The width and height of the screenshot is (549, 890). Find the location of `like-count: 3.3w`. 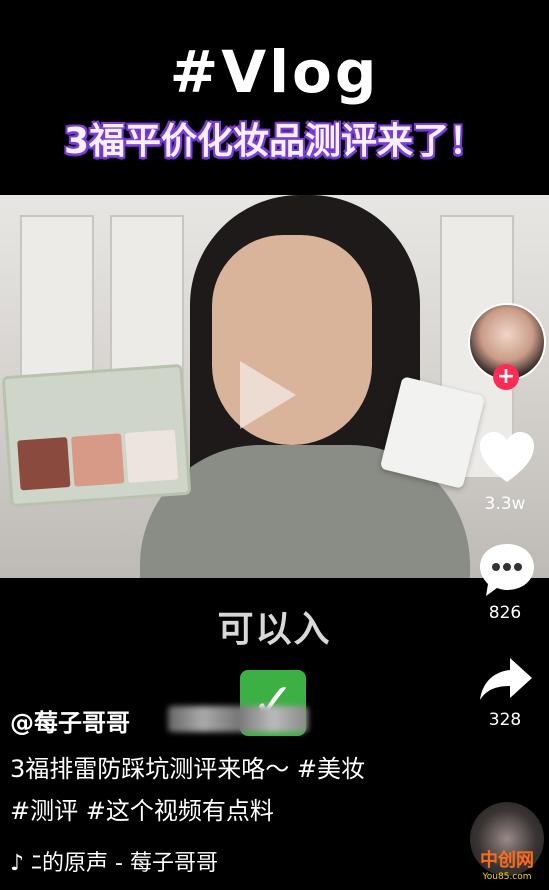

like-count: 3.3w is located at coordinates (505, 504).